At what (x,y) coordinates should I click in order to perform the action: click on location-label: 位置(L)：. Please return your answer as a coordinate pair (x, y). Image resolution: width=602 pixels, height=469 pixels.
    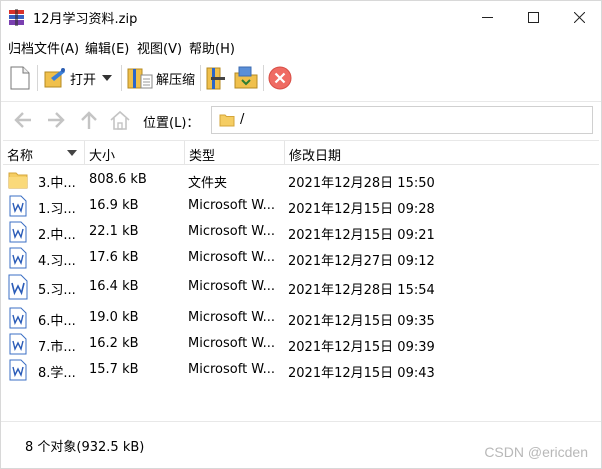
    Looking at the image, I should click on (171, 123).